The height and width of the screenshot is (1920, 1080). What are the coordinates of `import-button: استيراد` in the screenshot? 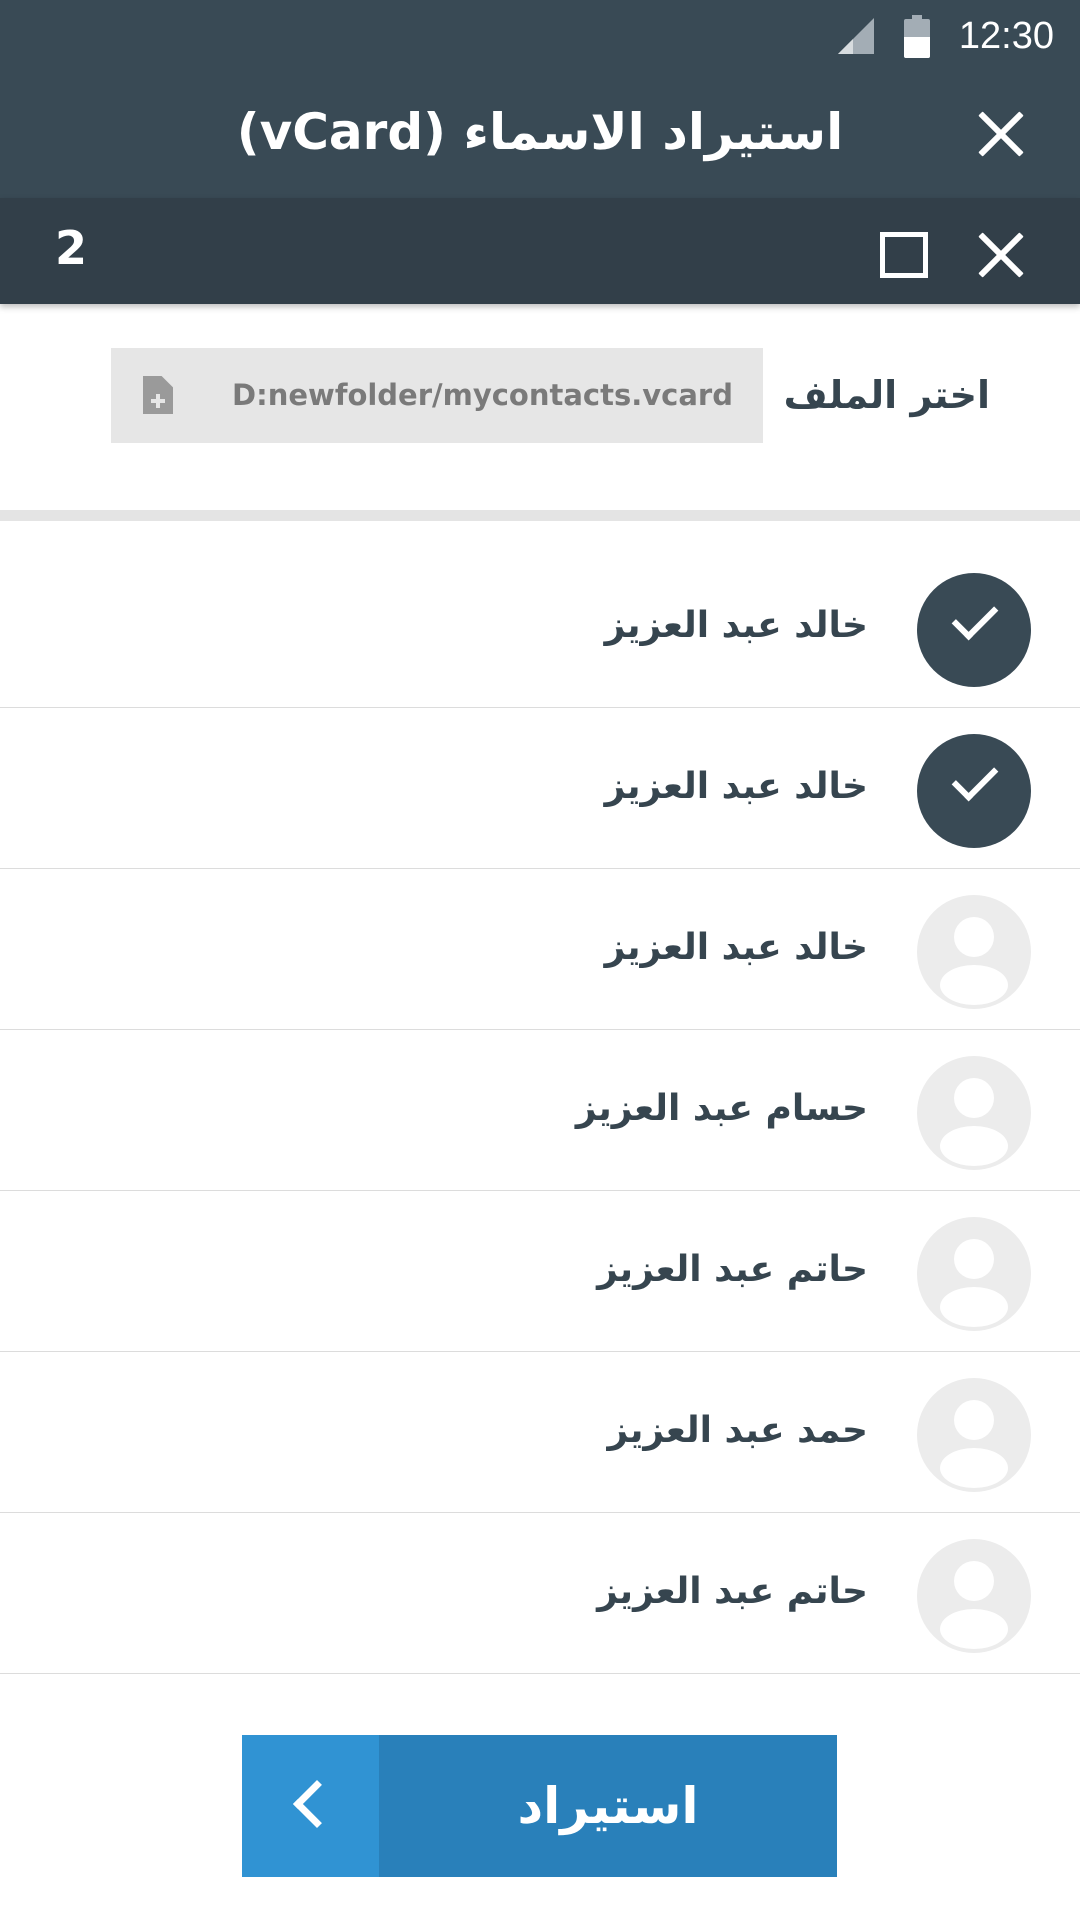 It's located at (539, 1806).